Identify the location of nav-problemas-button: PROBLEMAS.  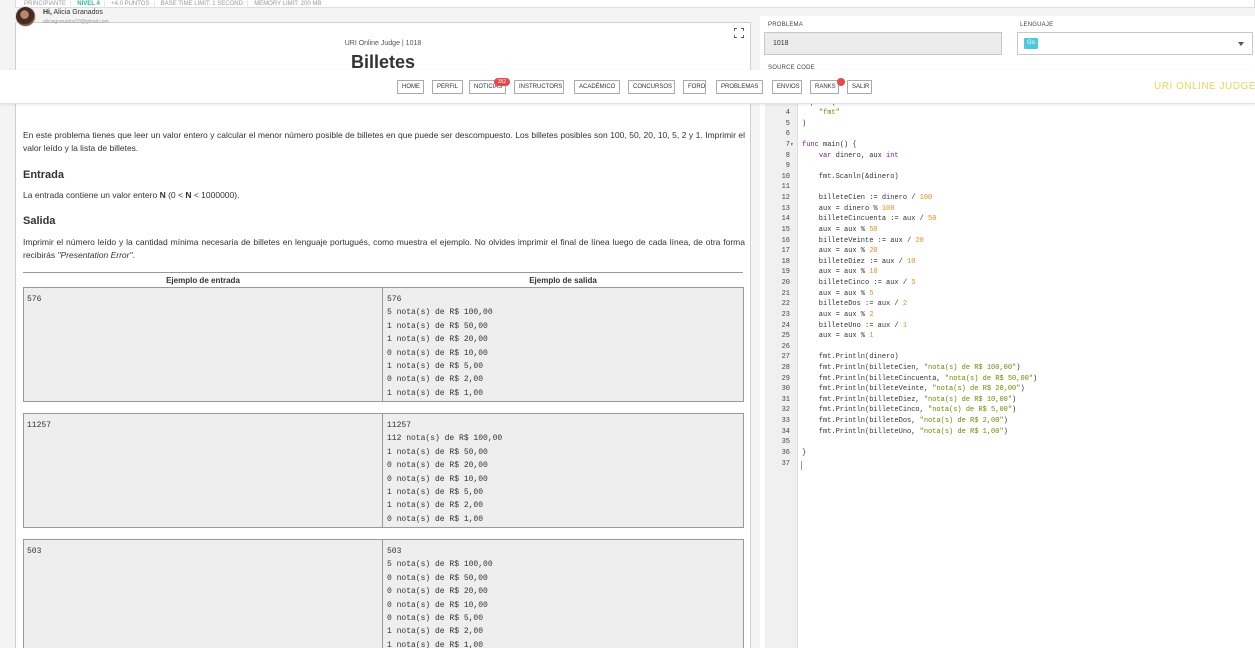
(739, 87).